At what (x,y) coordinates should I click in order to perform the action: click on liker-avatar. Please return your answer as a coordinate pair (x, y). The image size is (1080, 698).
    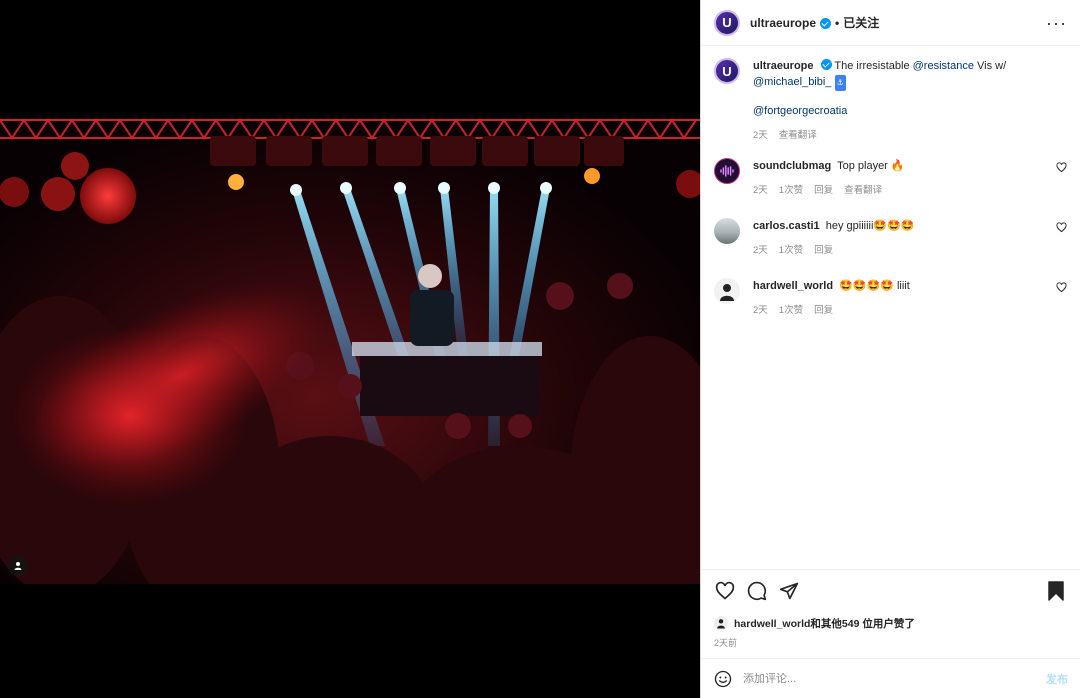
    Looking at the image, I should click on (721, 623).